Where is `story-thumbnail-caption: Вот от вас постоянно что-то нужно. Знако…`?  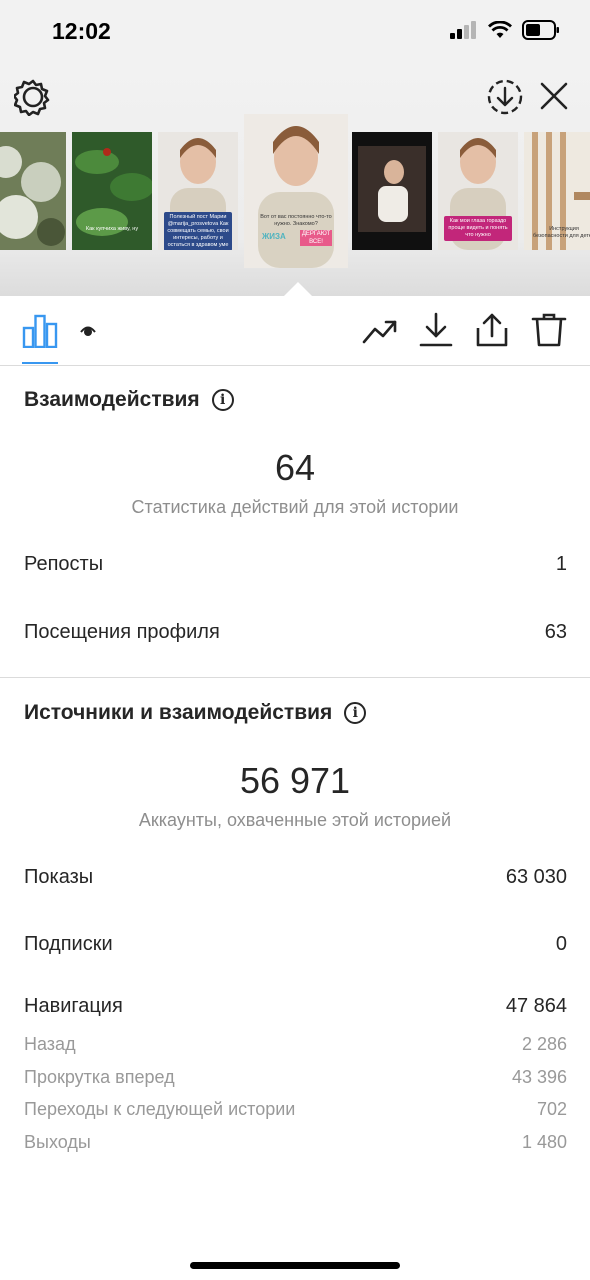 story-thumbnail-caption: Вот от вас постоянно что-то нужно. Знако… is located at coordinates (296, 220).